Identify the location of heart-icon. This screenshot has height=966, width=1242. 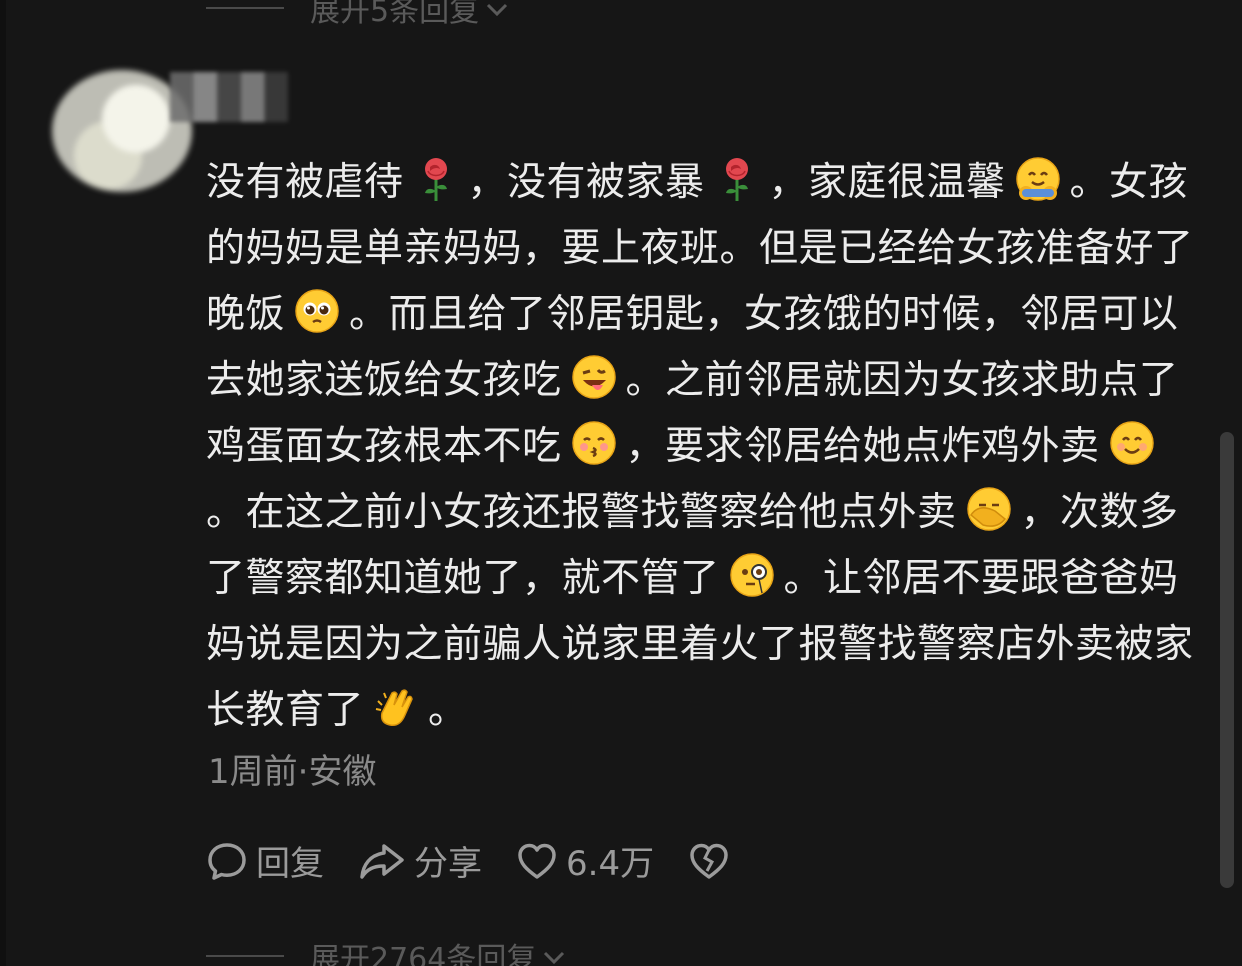
(537, 861).